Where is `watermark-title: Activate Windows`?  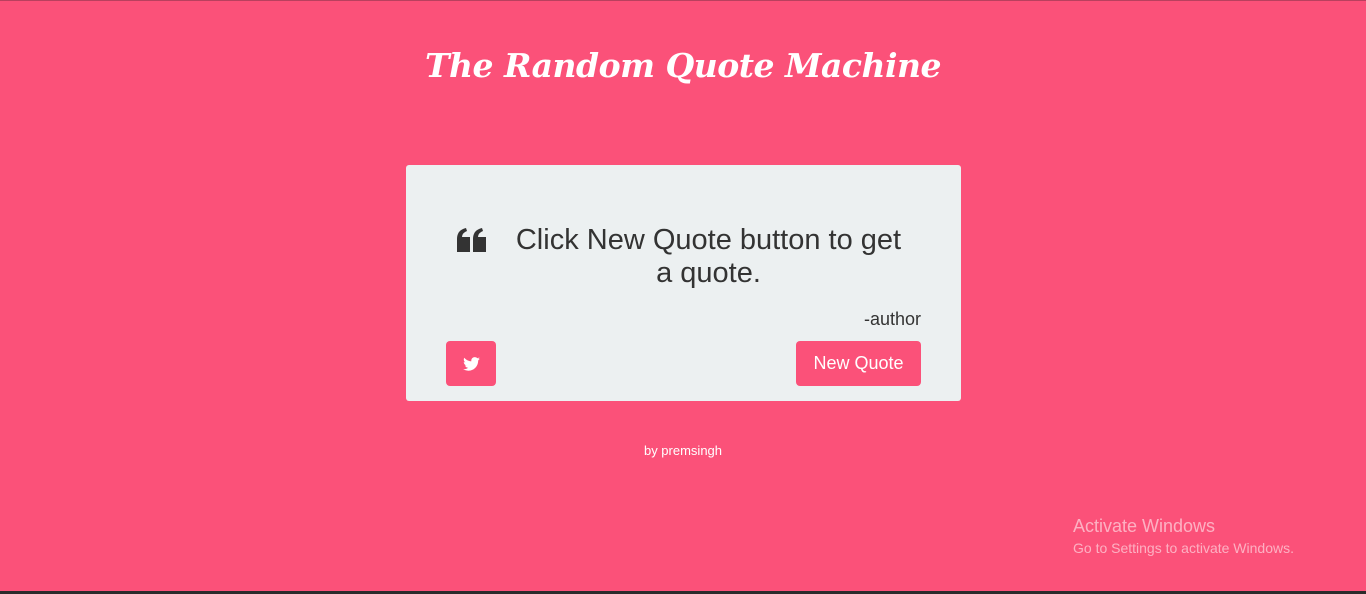 watermark-title: Activate Windows is located at coordinates (1144, 526).